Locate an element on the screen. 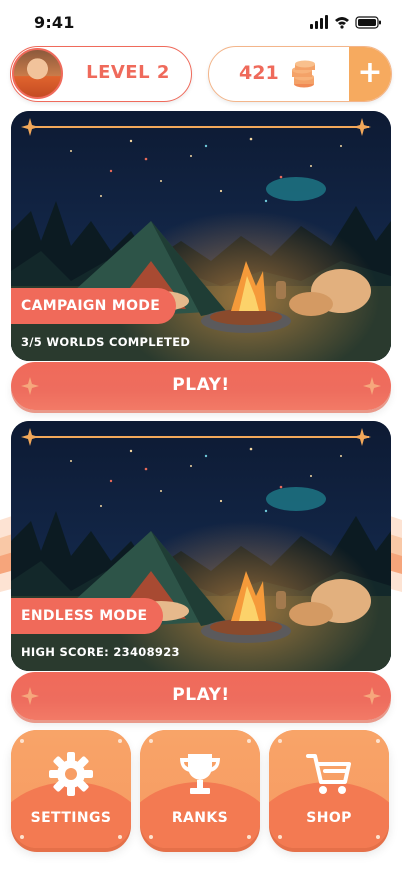  settings-label: SETTINGS is located at coordinates (71, 818).